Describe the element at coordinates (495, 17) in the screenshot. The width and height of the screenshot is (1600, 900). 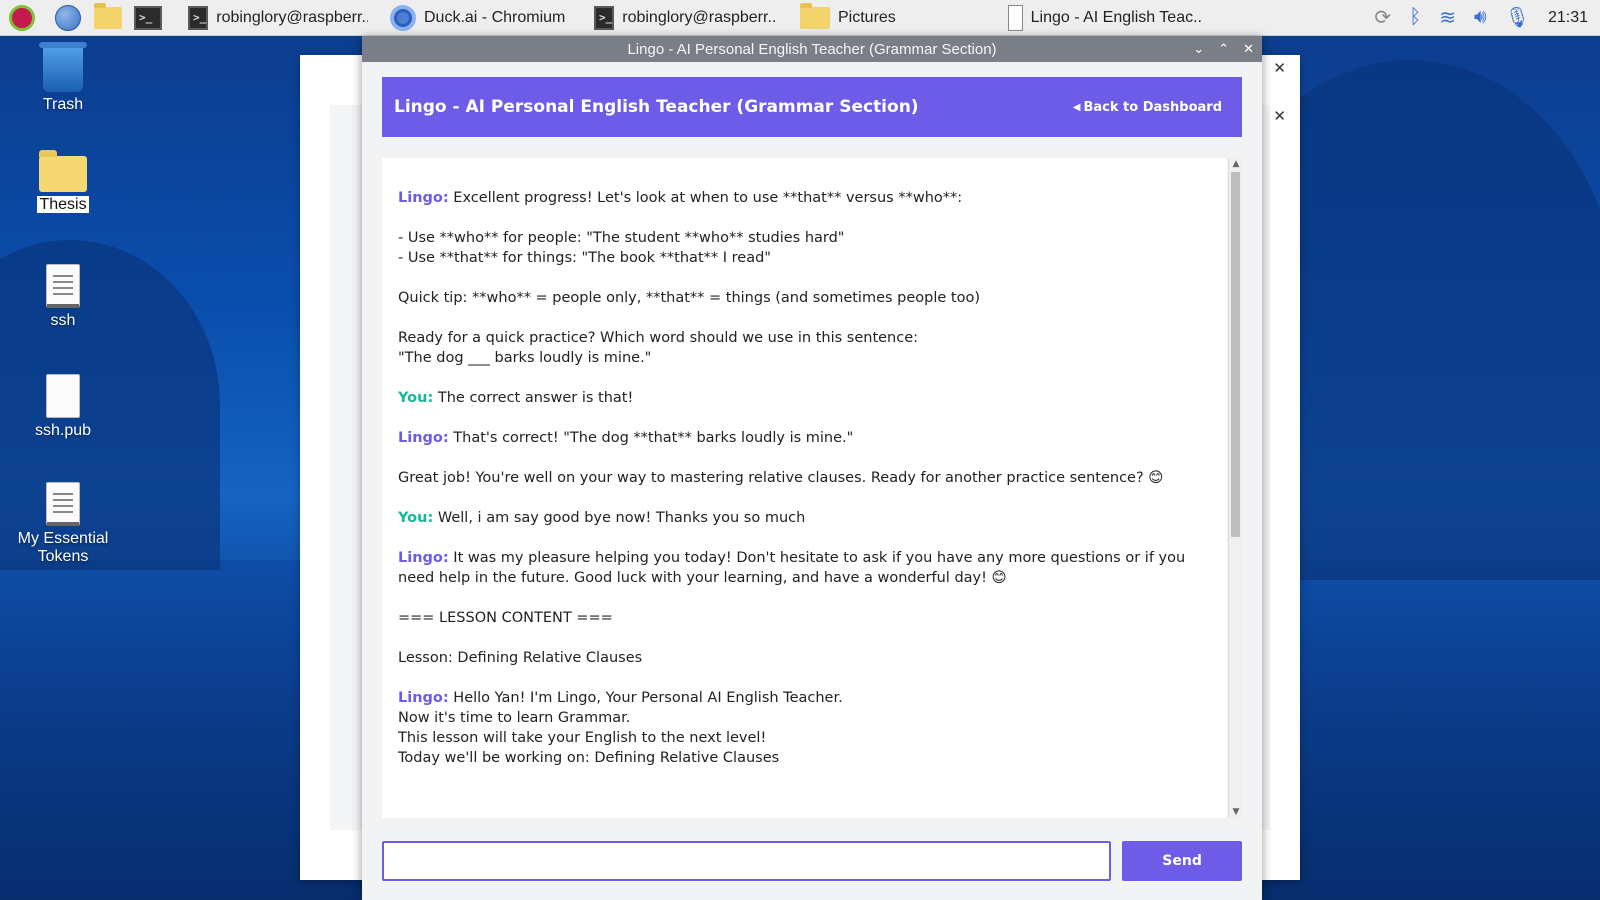
I see `task-label: Duck.ai - Chromium` at that location.